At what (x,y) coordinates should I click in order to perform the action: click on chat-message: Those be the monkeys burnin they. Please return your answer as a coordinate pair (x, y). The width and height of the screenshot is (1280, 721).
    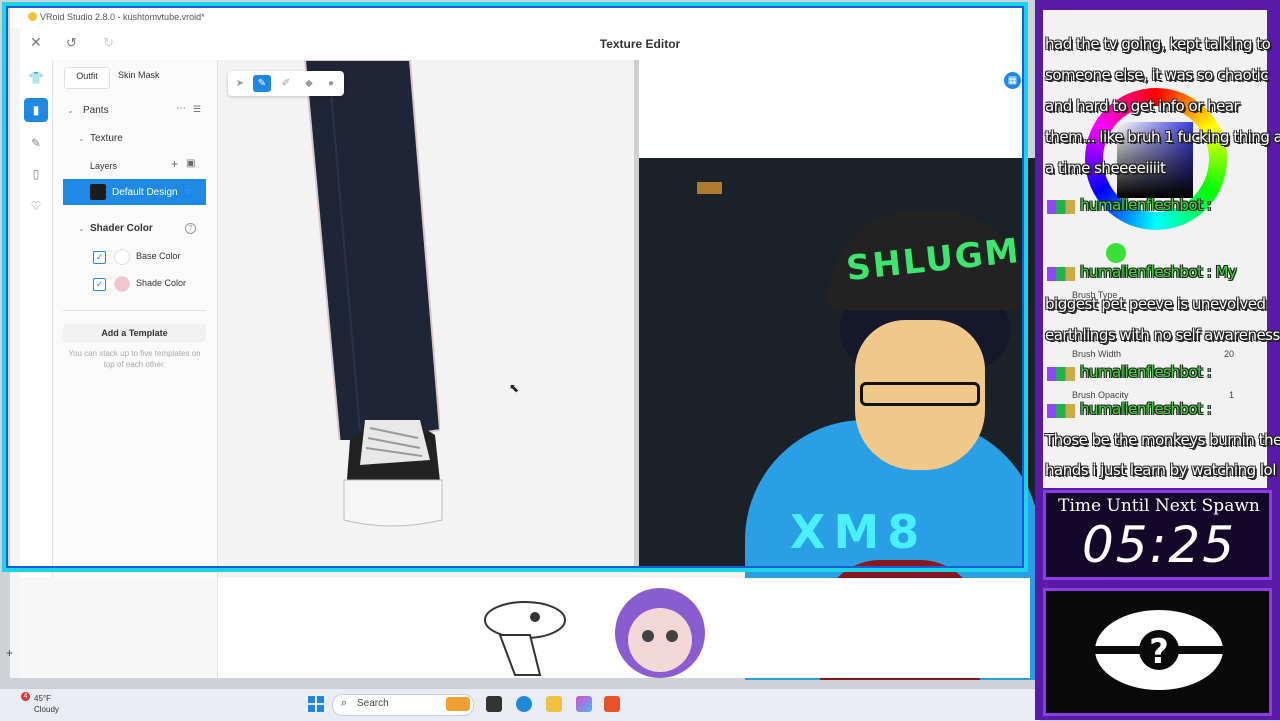
    Looking at the image, I should click on (1162, 440).